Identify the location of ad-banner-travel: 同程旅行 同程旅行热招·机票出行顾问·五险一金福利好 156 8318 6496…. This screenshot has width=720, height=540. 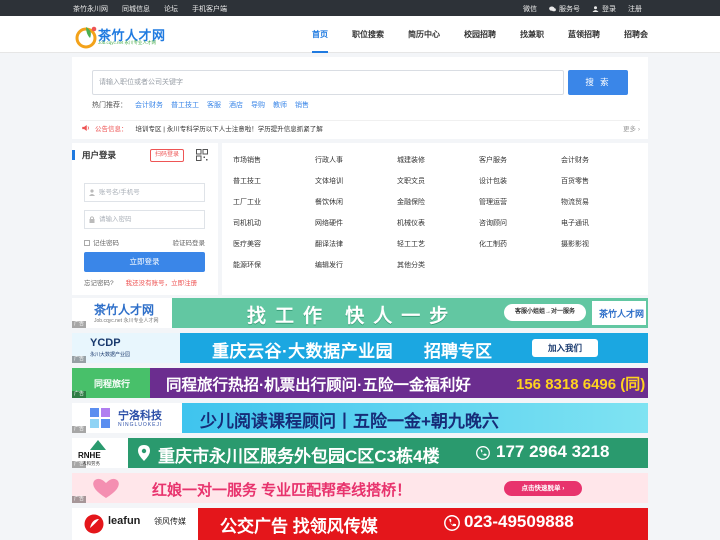
(360, 383).